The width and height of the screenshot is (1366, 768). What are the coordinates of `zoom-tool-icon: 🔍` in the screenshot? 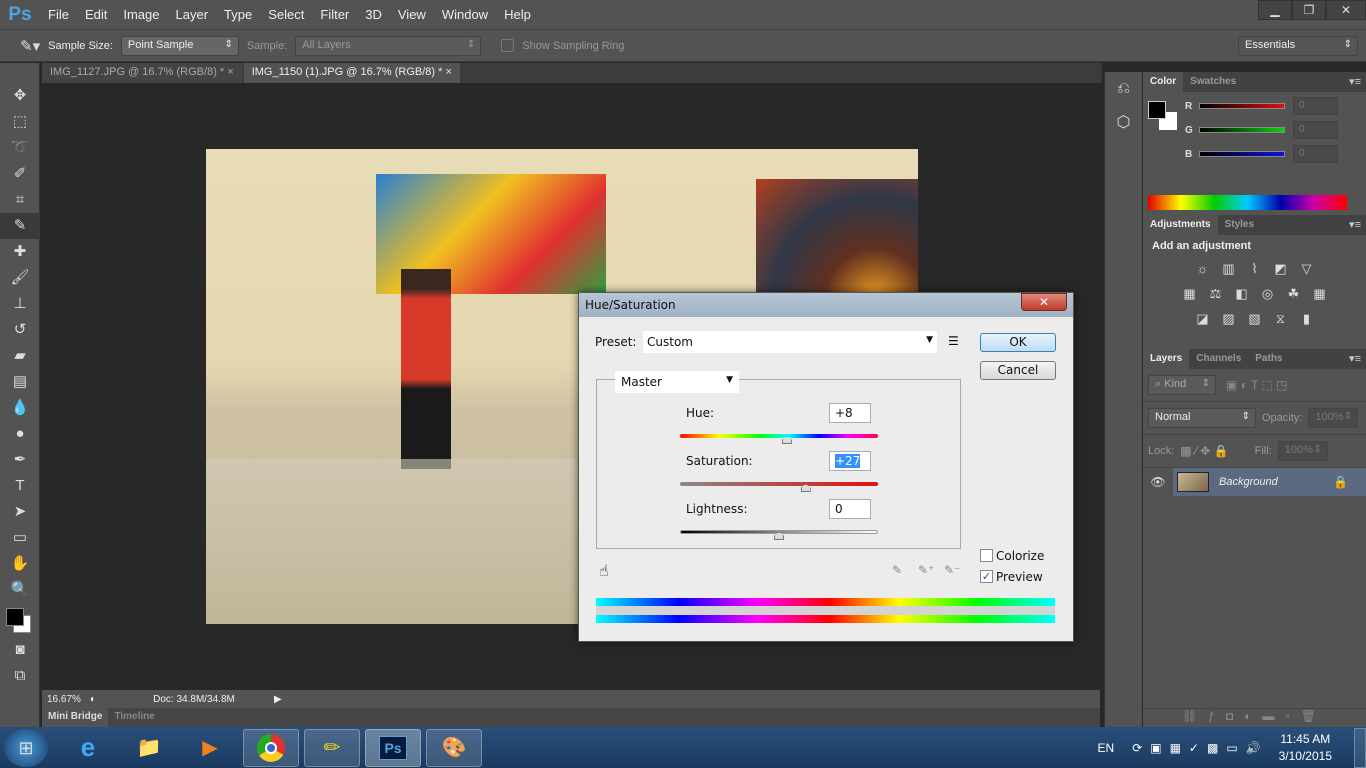 It's located at (20, 590).